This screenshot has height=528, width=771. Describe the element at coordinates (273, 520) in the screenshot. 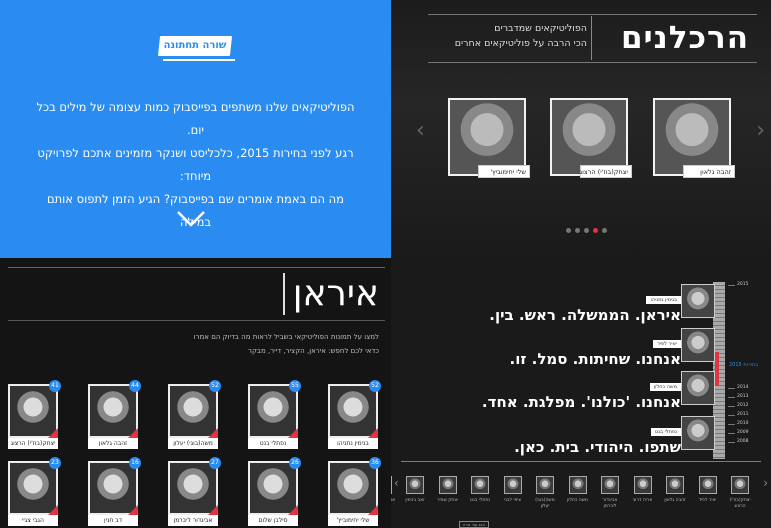

I see `politician-name: סילבן שלום` at that location.